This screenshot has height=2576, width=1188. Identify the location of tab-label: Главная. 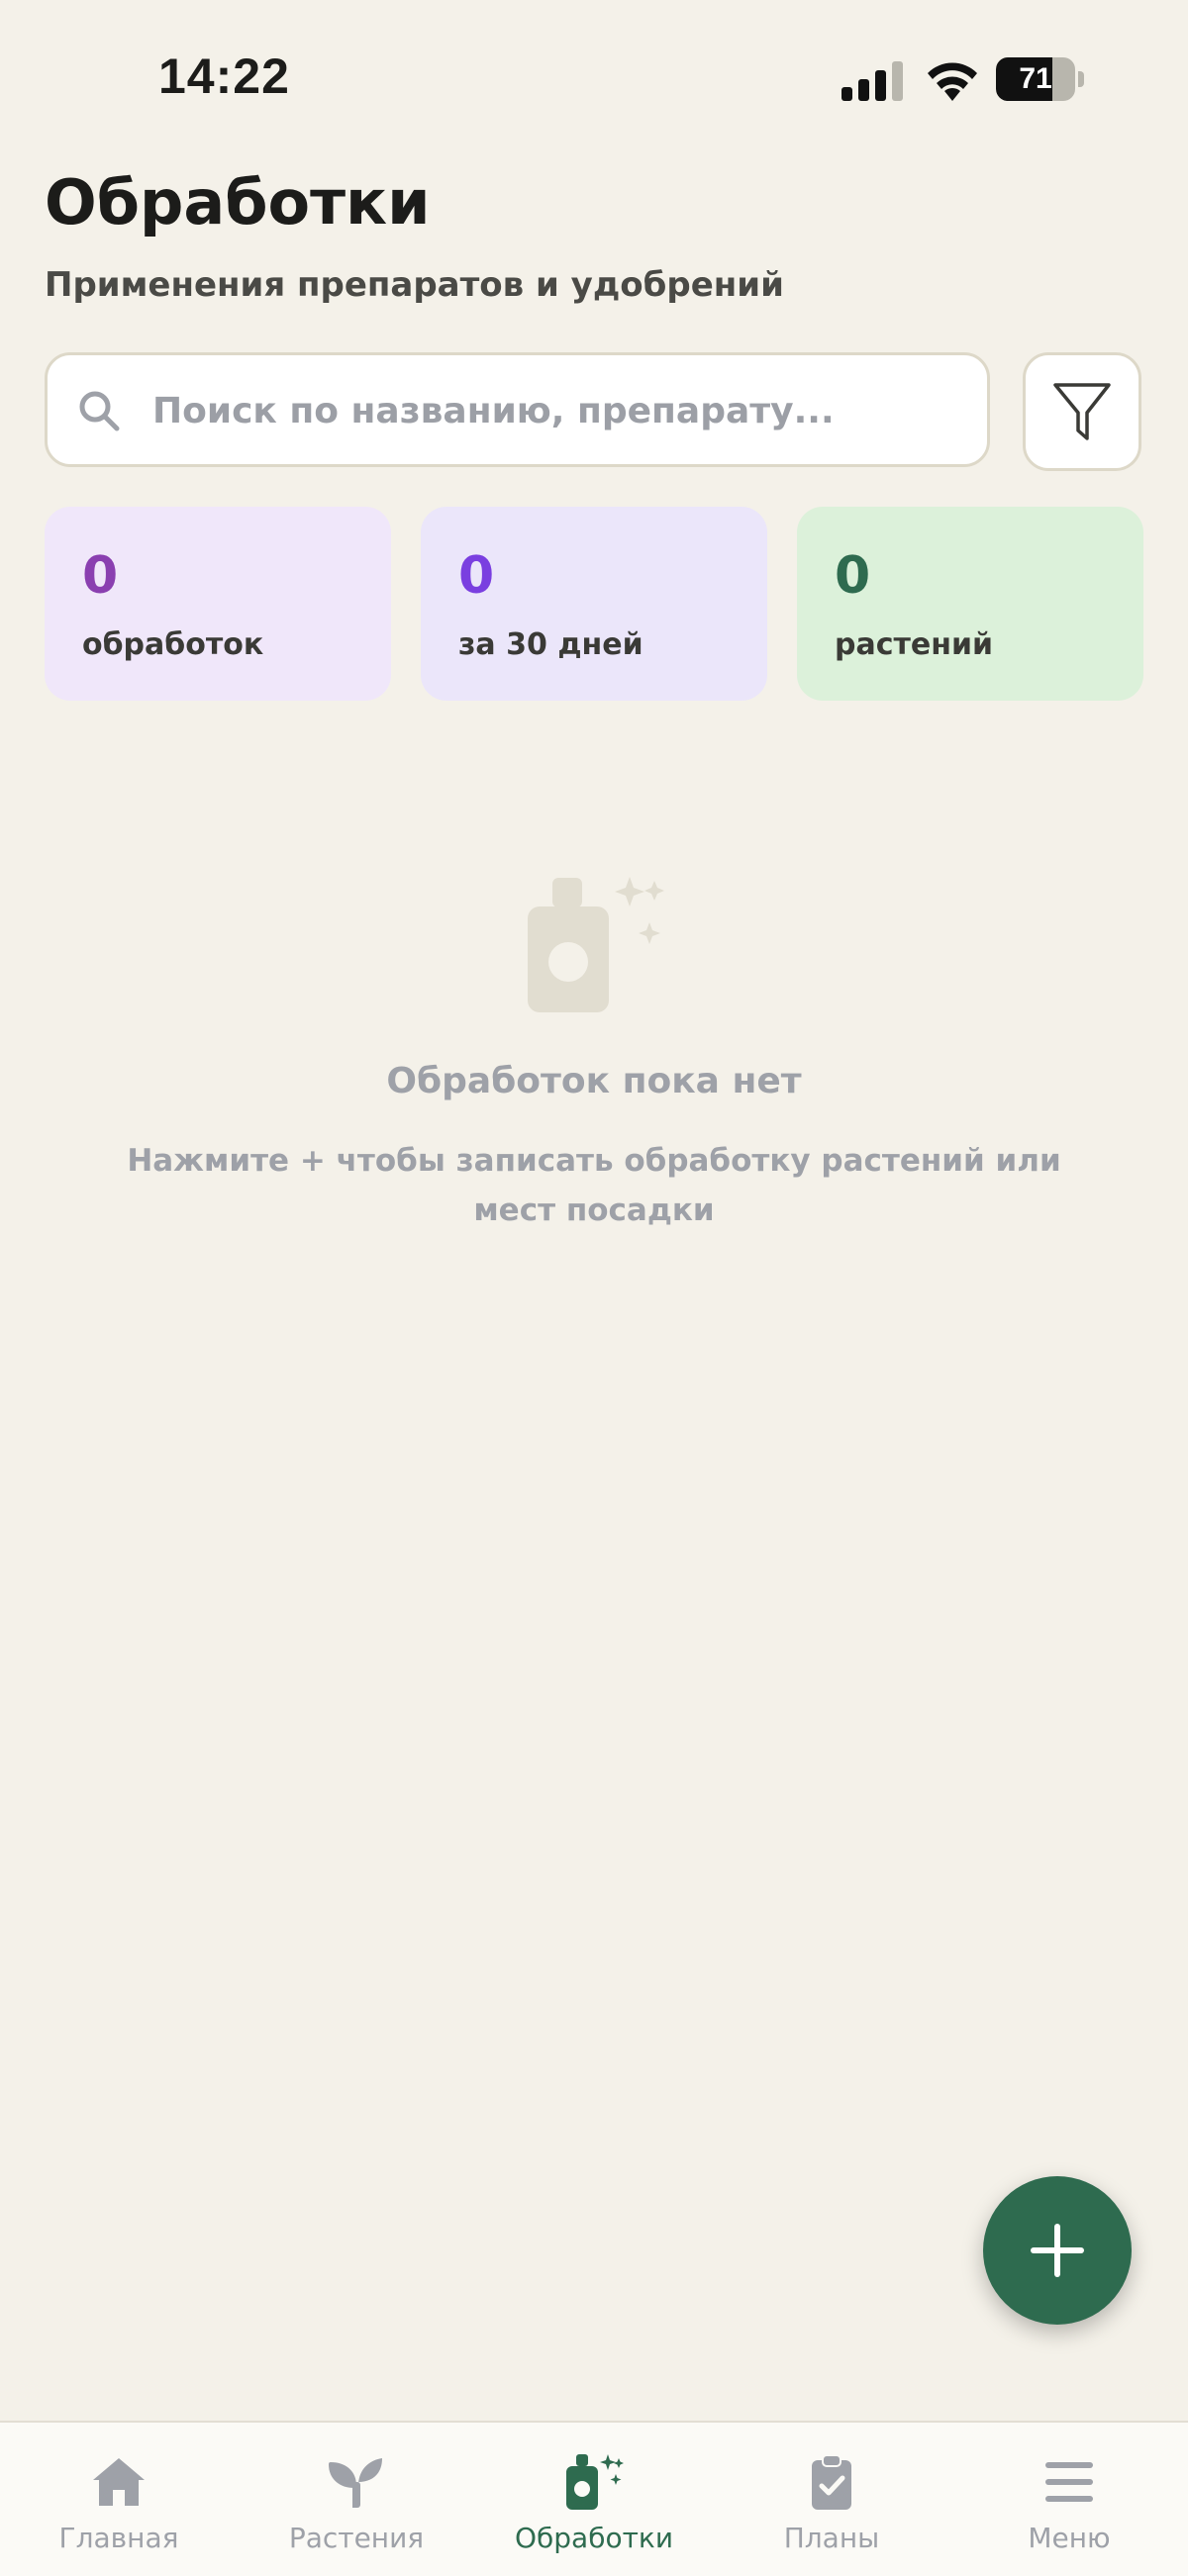
(118, 2538).